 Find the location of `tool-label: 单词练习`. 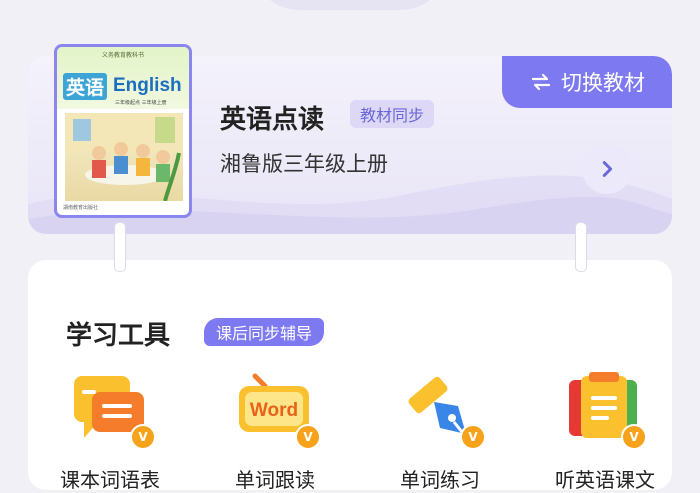

tool-label: 单词练习 is located at coordinates (440, 480).